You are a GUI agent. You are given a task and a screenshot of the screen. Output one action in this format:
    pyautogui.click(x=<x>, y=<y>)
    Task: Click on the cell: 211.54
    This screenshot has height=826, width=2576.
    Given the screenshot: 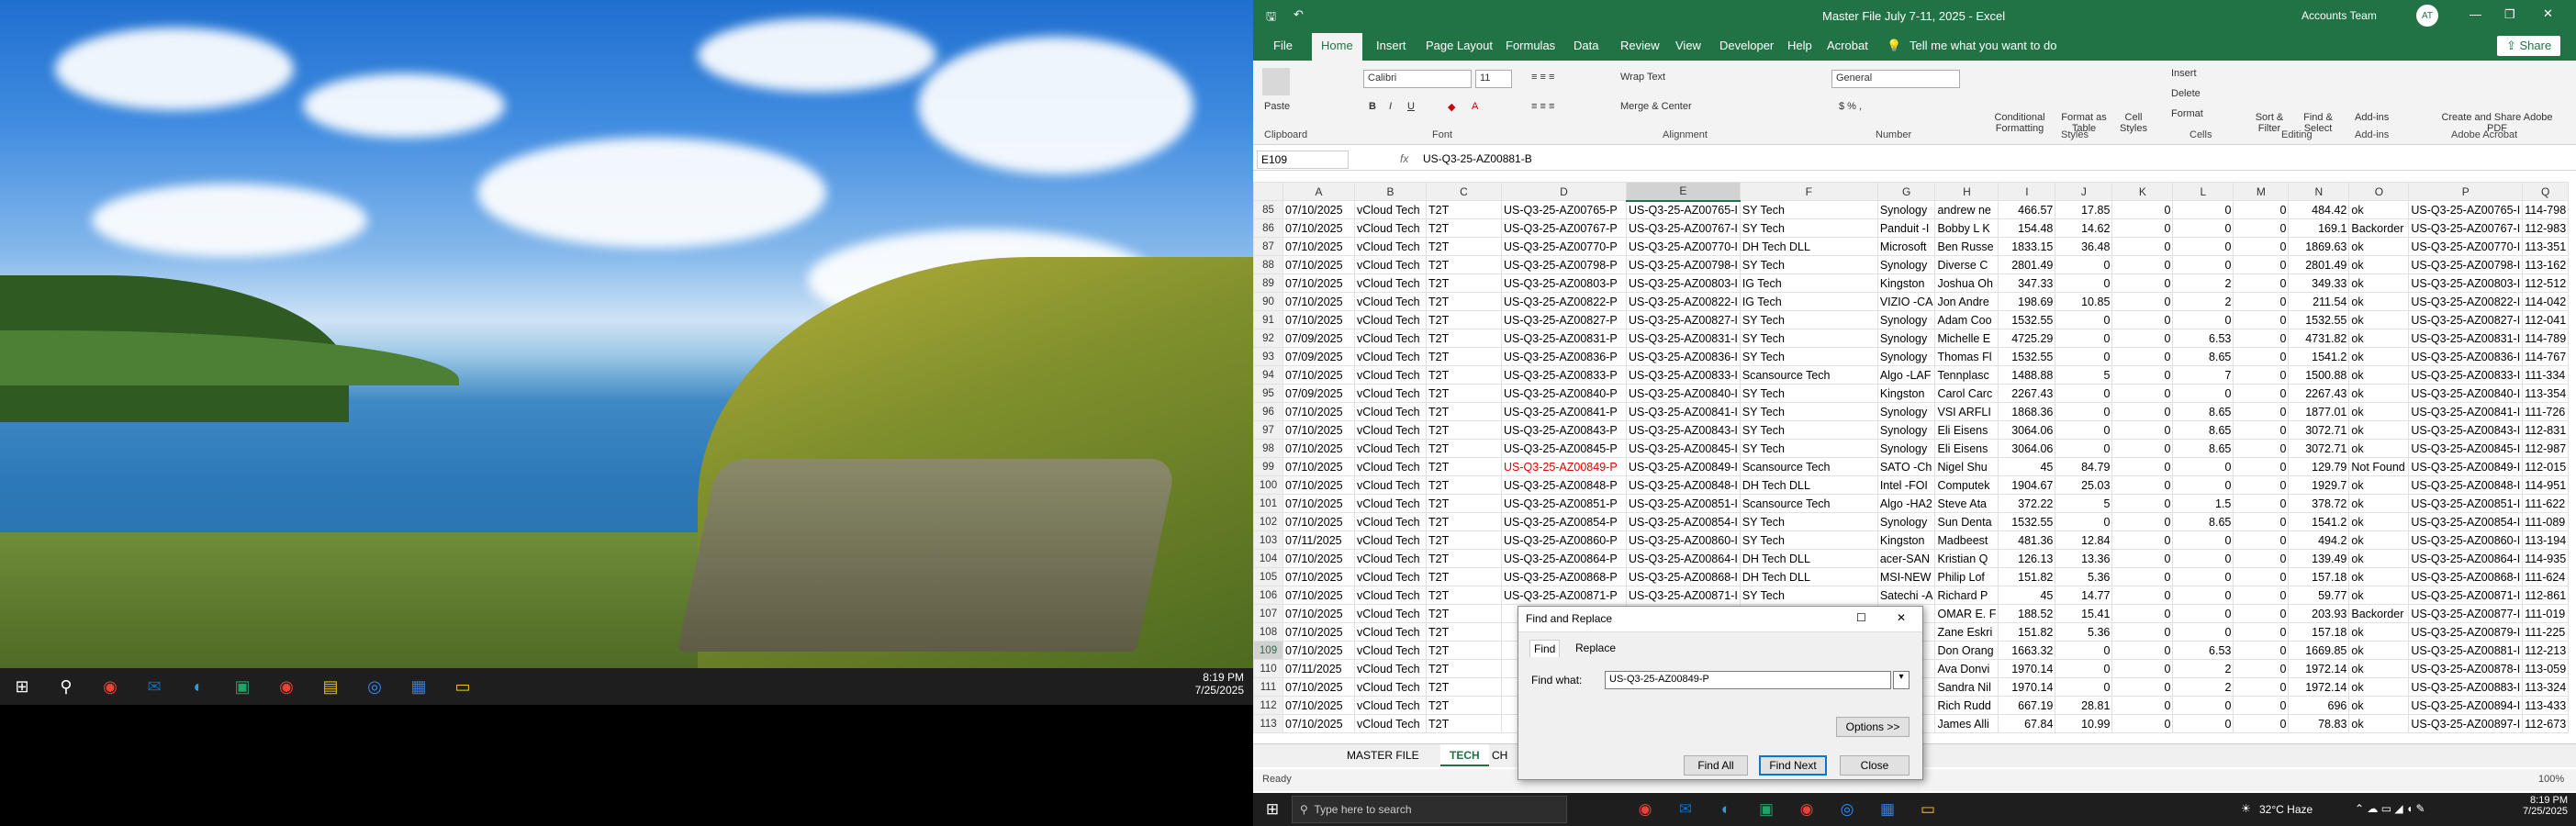 What is the action you would take?
    pyautogui.click(x=2319, y=302)
    